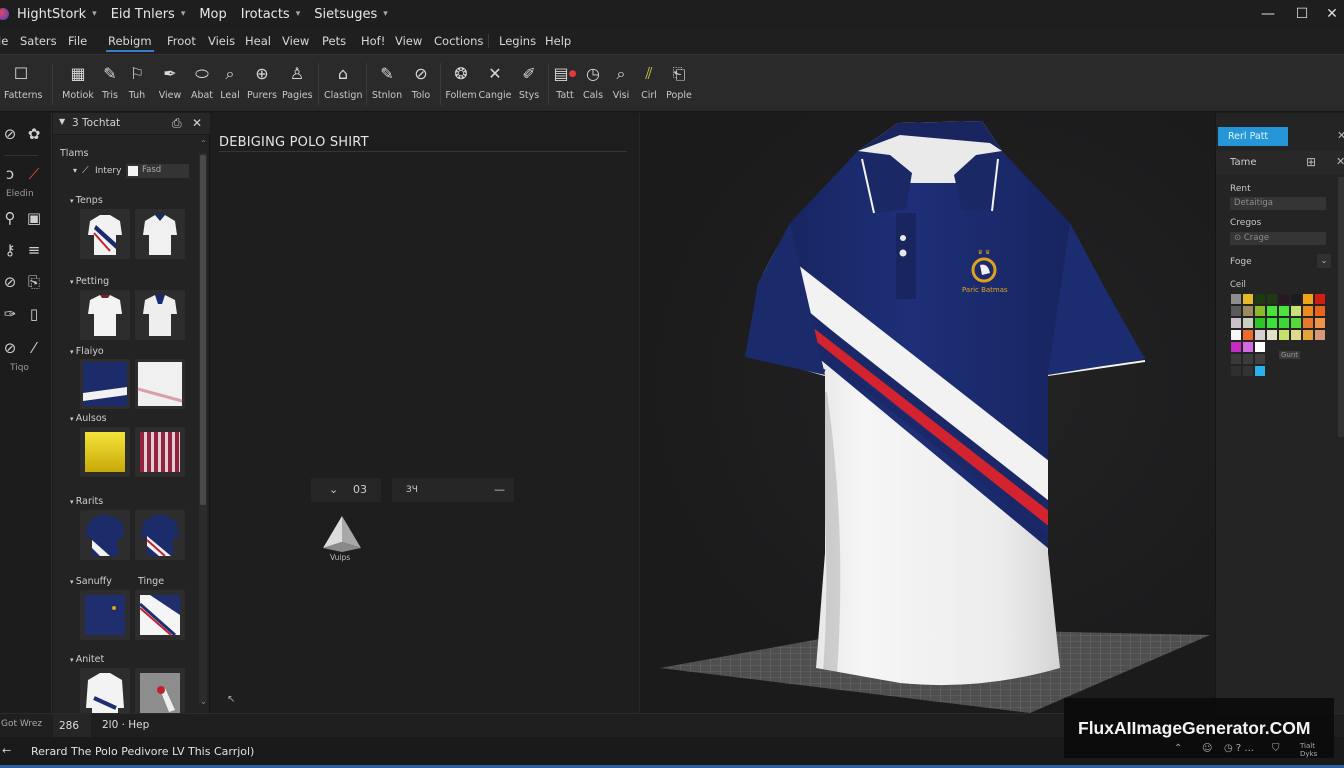 The image size is (1344, 768). I want to click on cregos-field: ⊙ Crage, so click(1278, 238).